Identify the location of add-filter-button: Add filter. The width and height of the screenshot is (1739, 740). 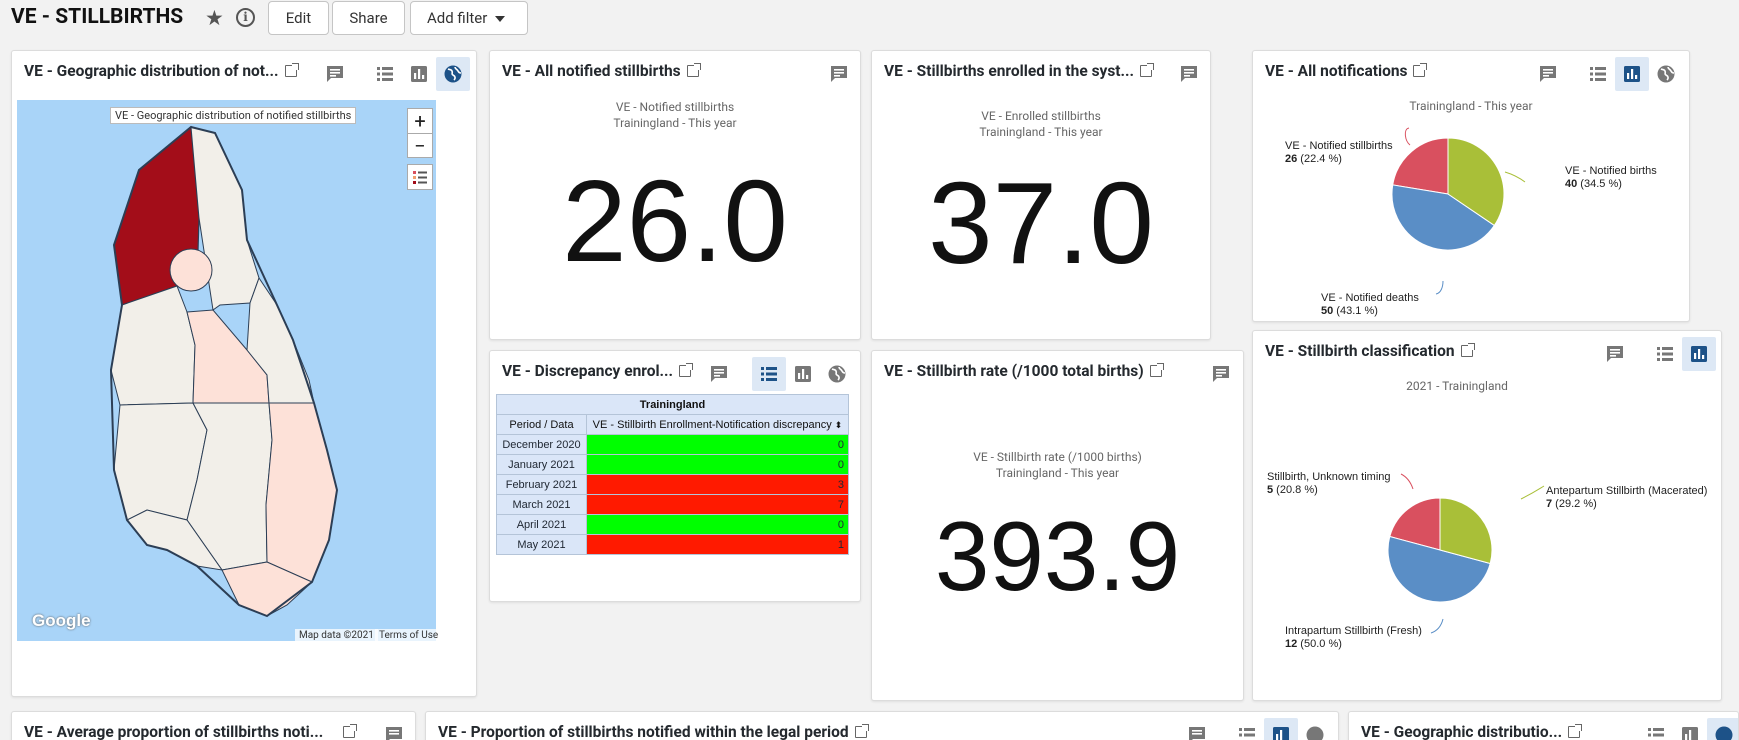
(469, 18).